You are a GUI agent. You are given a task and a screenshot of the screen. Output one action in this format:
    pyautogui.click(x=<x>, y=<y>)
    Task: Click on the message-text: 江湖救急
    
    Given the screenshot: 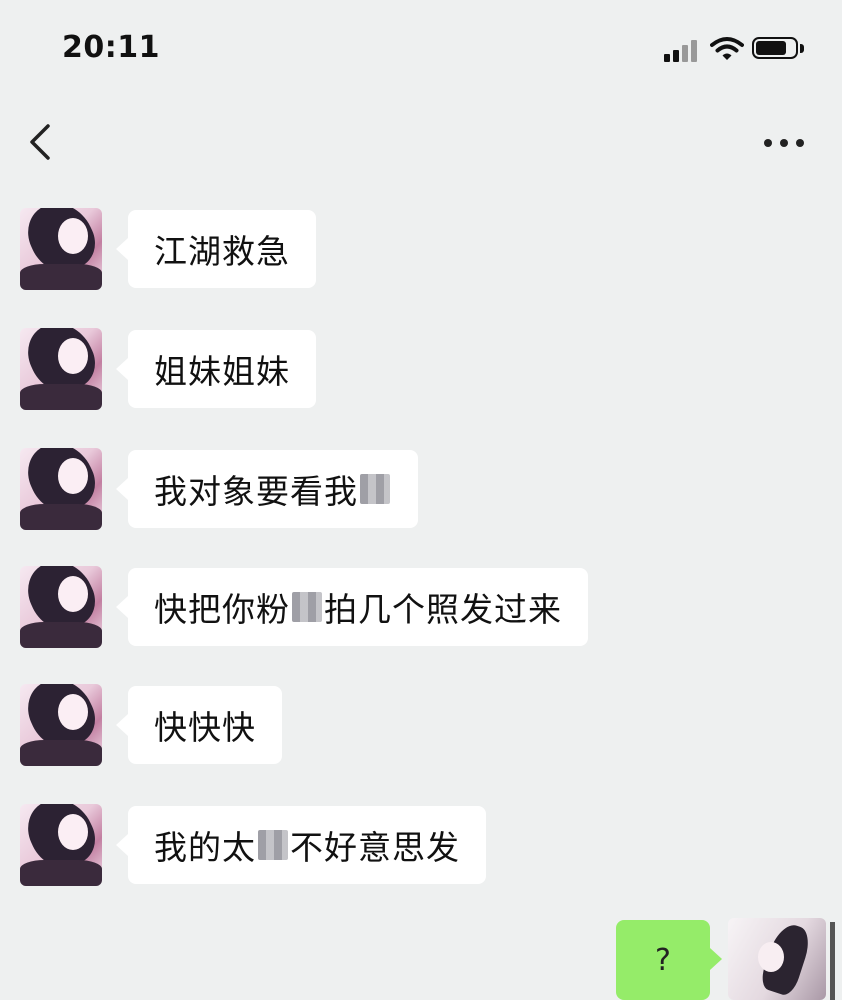 What is the action you would take?
    pyautogui.click(x=222, y=251)
    